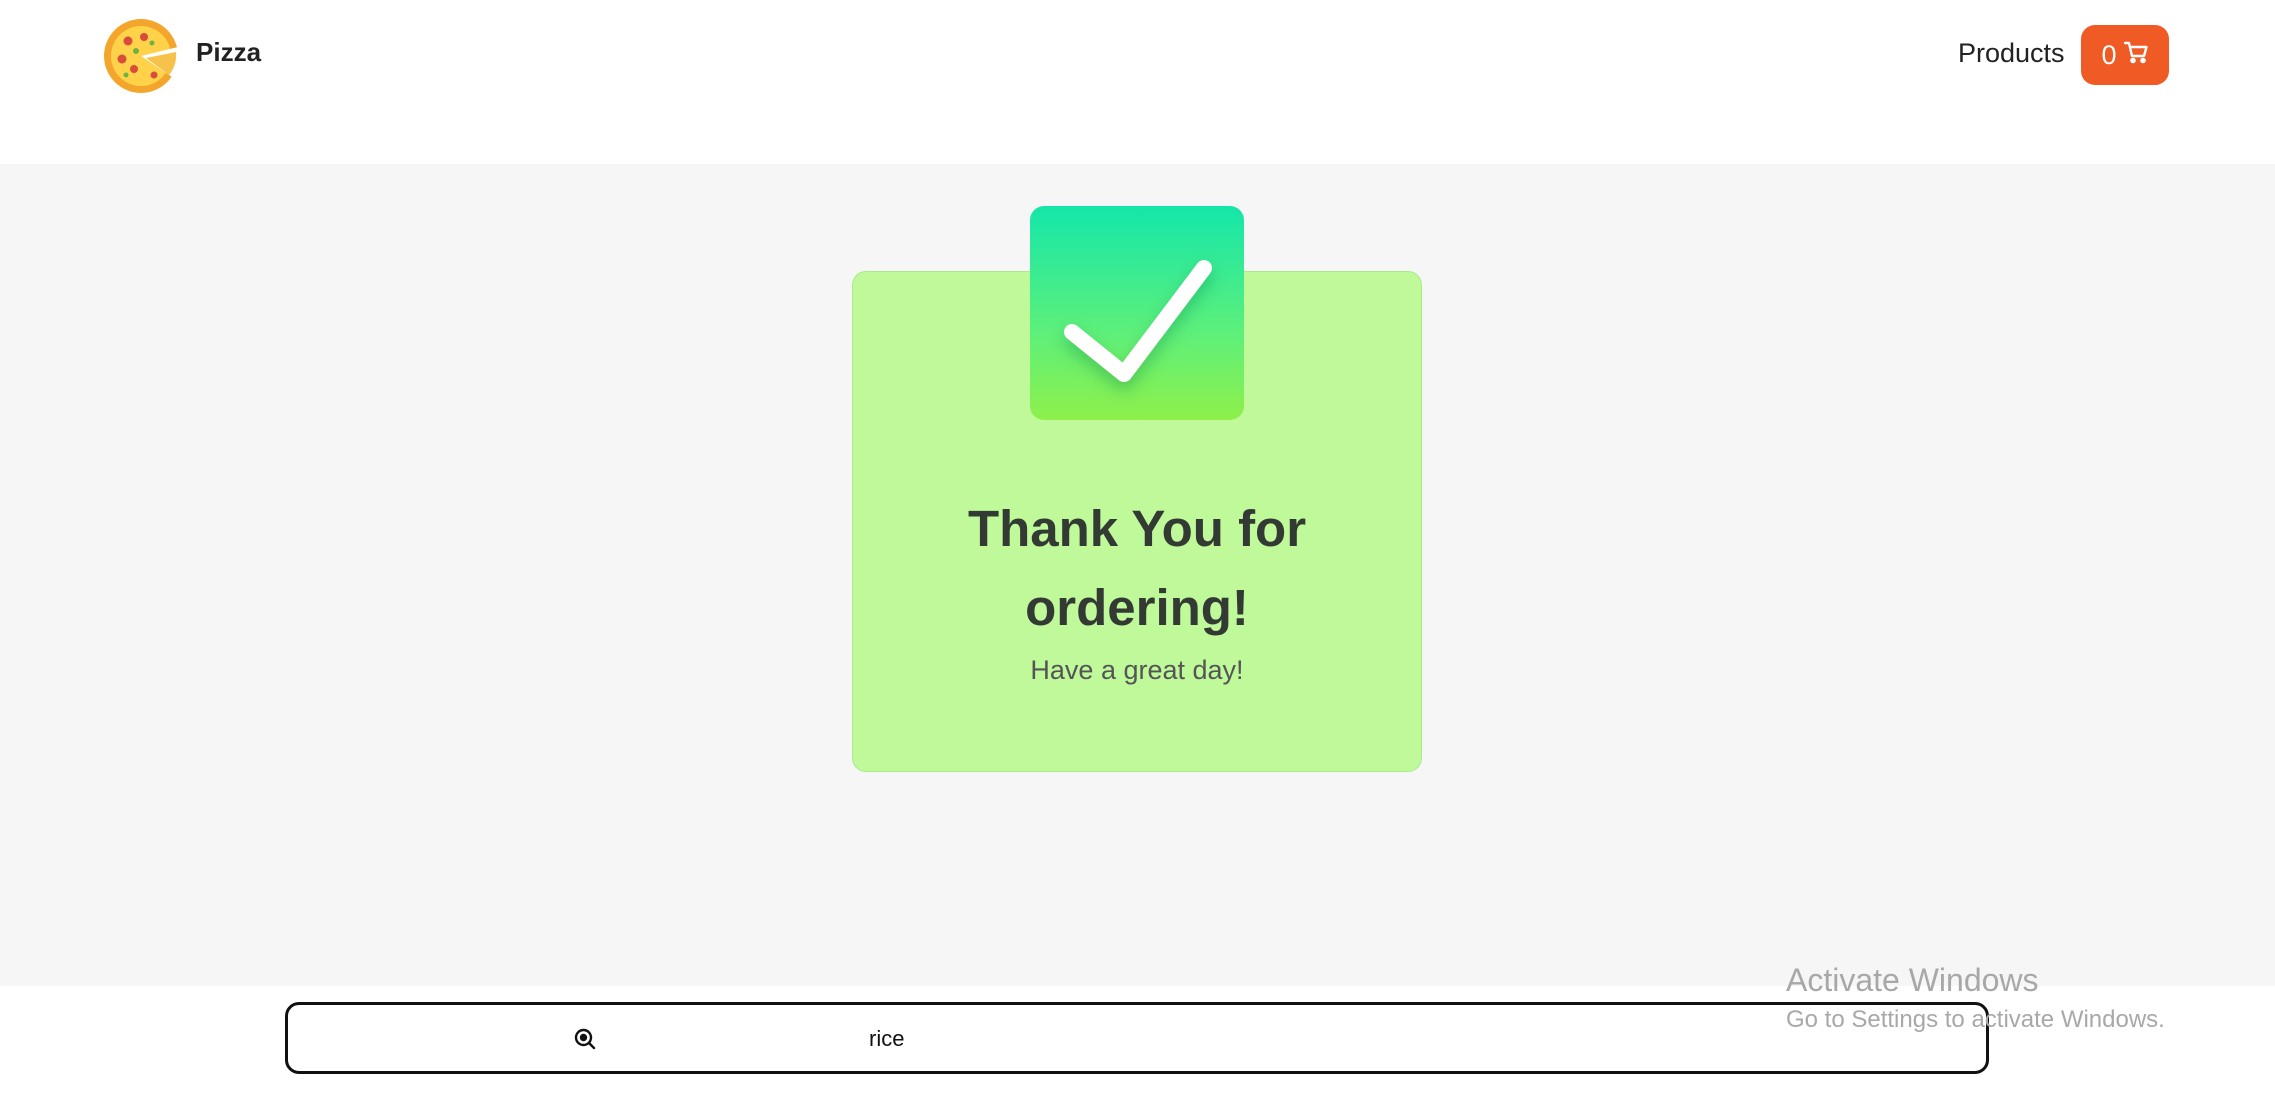 The height and width of the screenshot is (1093, 2275). I want to click on cart-button: 0, so click(2125, 55).